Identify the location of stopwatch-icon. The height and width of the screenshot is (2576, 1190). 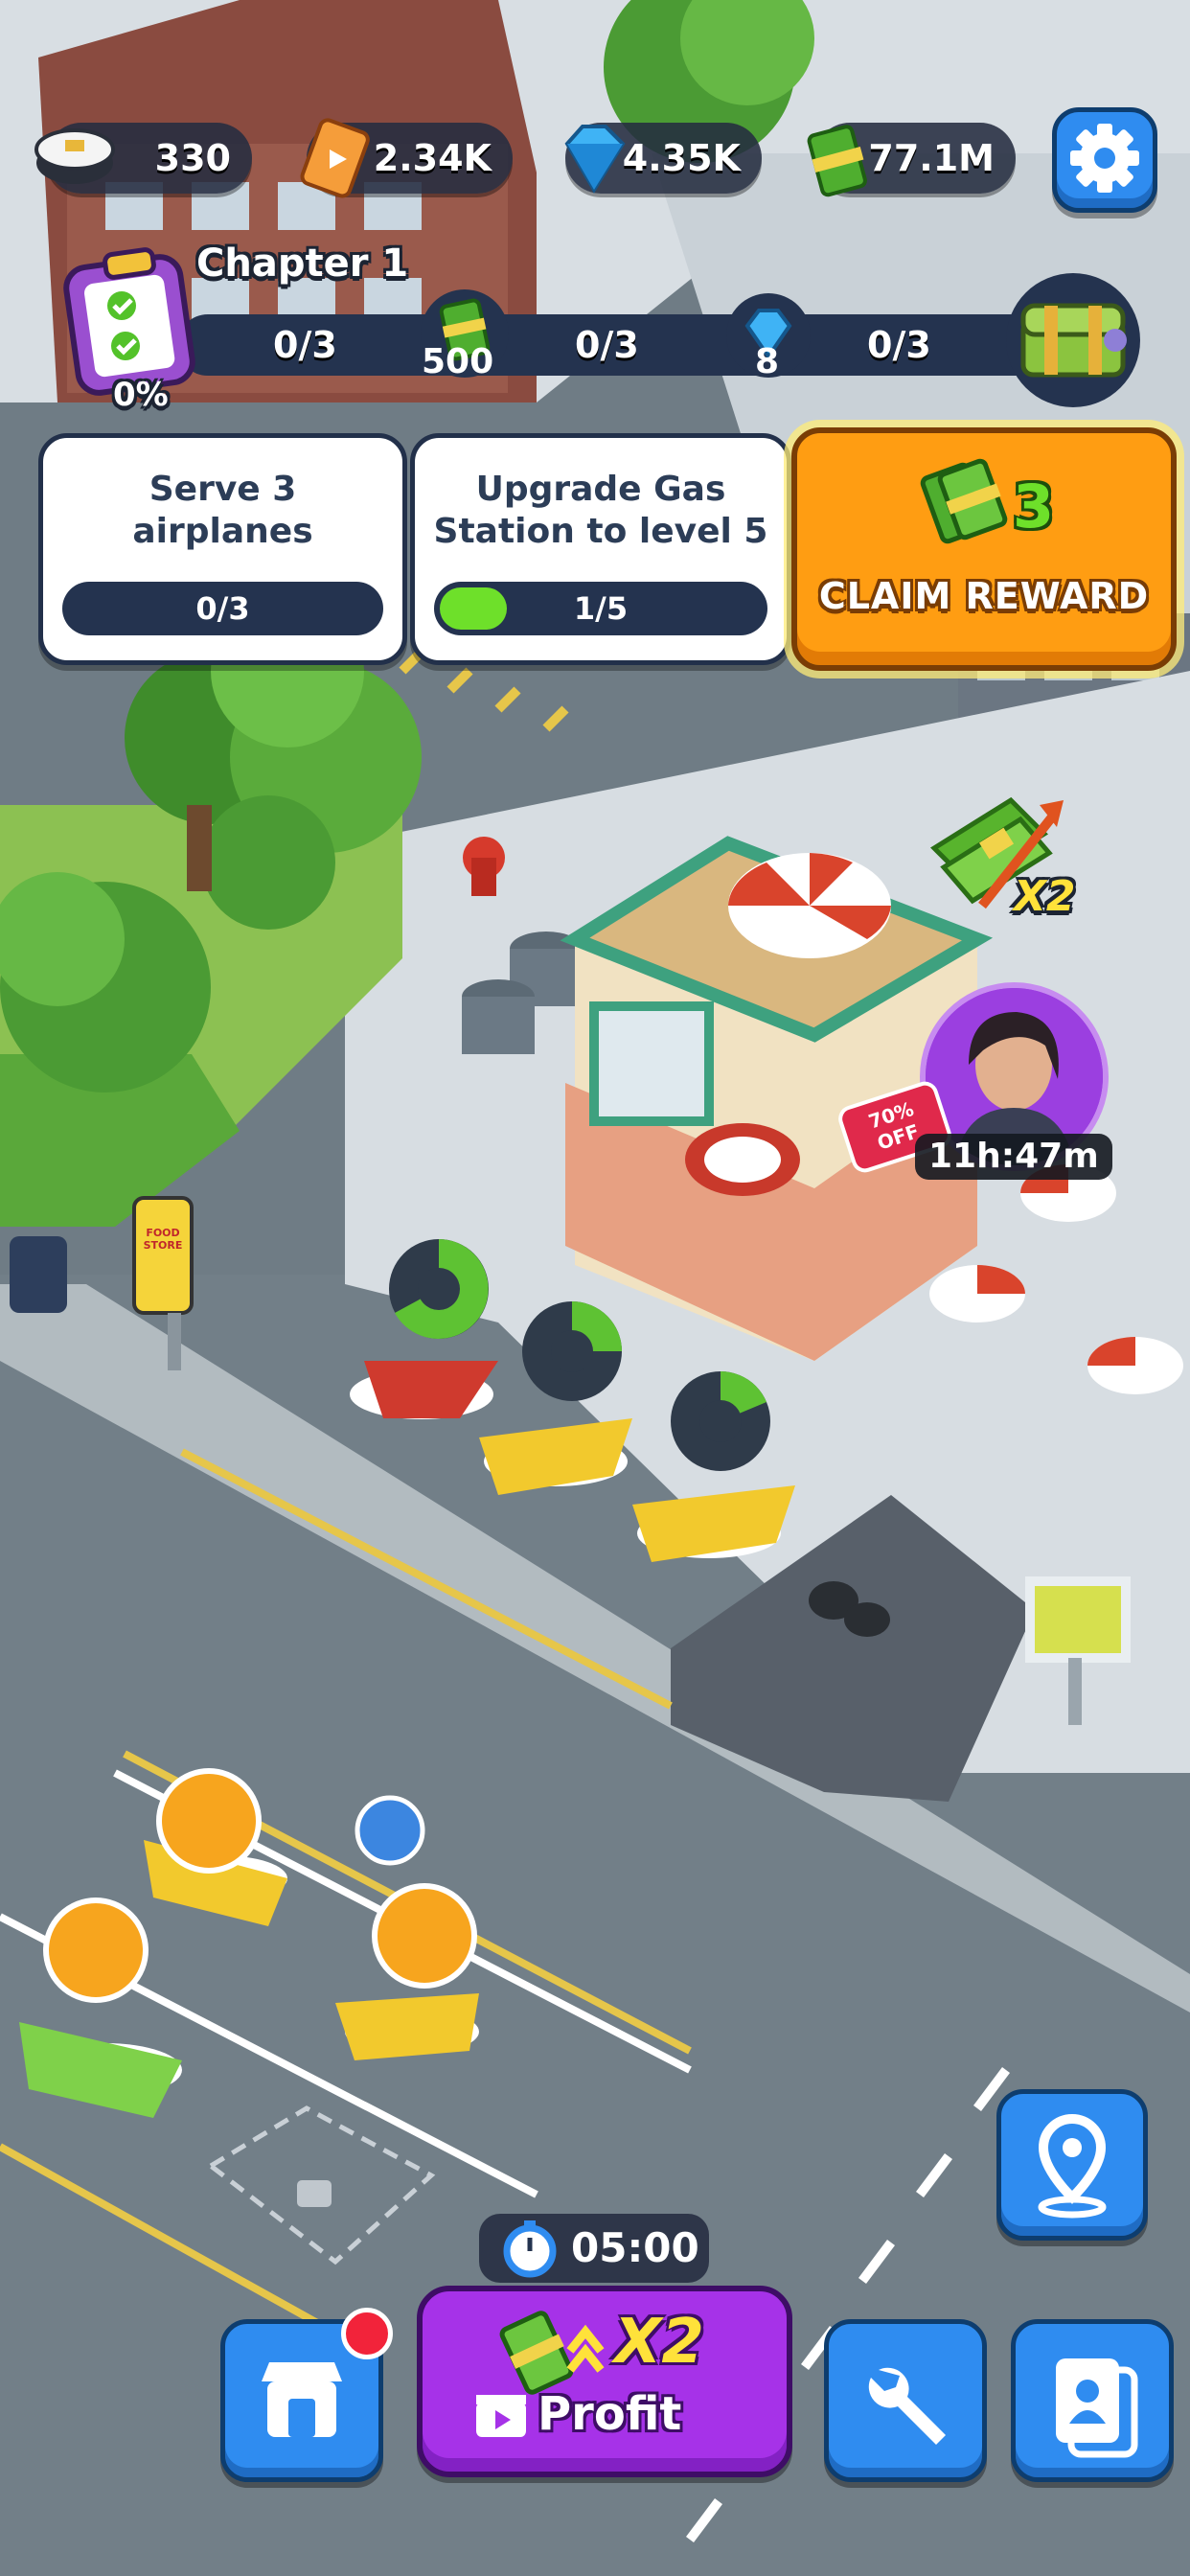
(530, 2249).